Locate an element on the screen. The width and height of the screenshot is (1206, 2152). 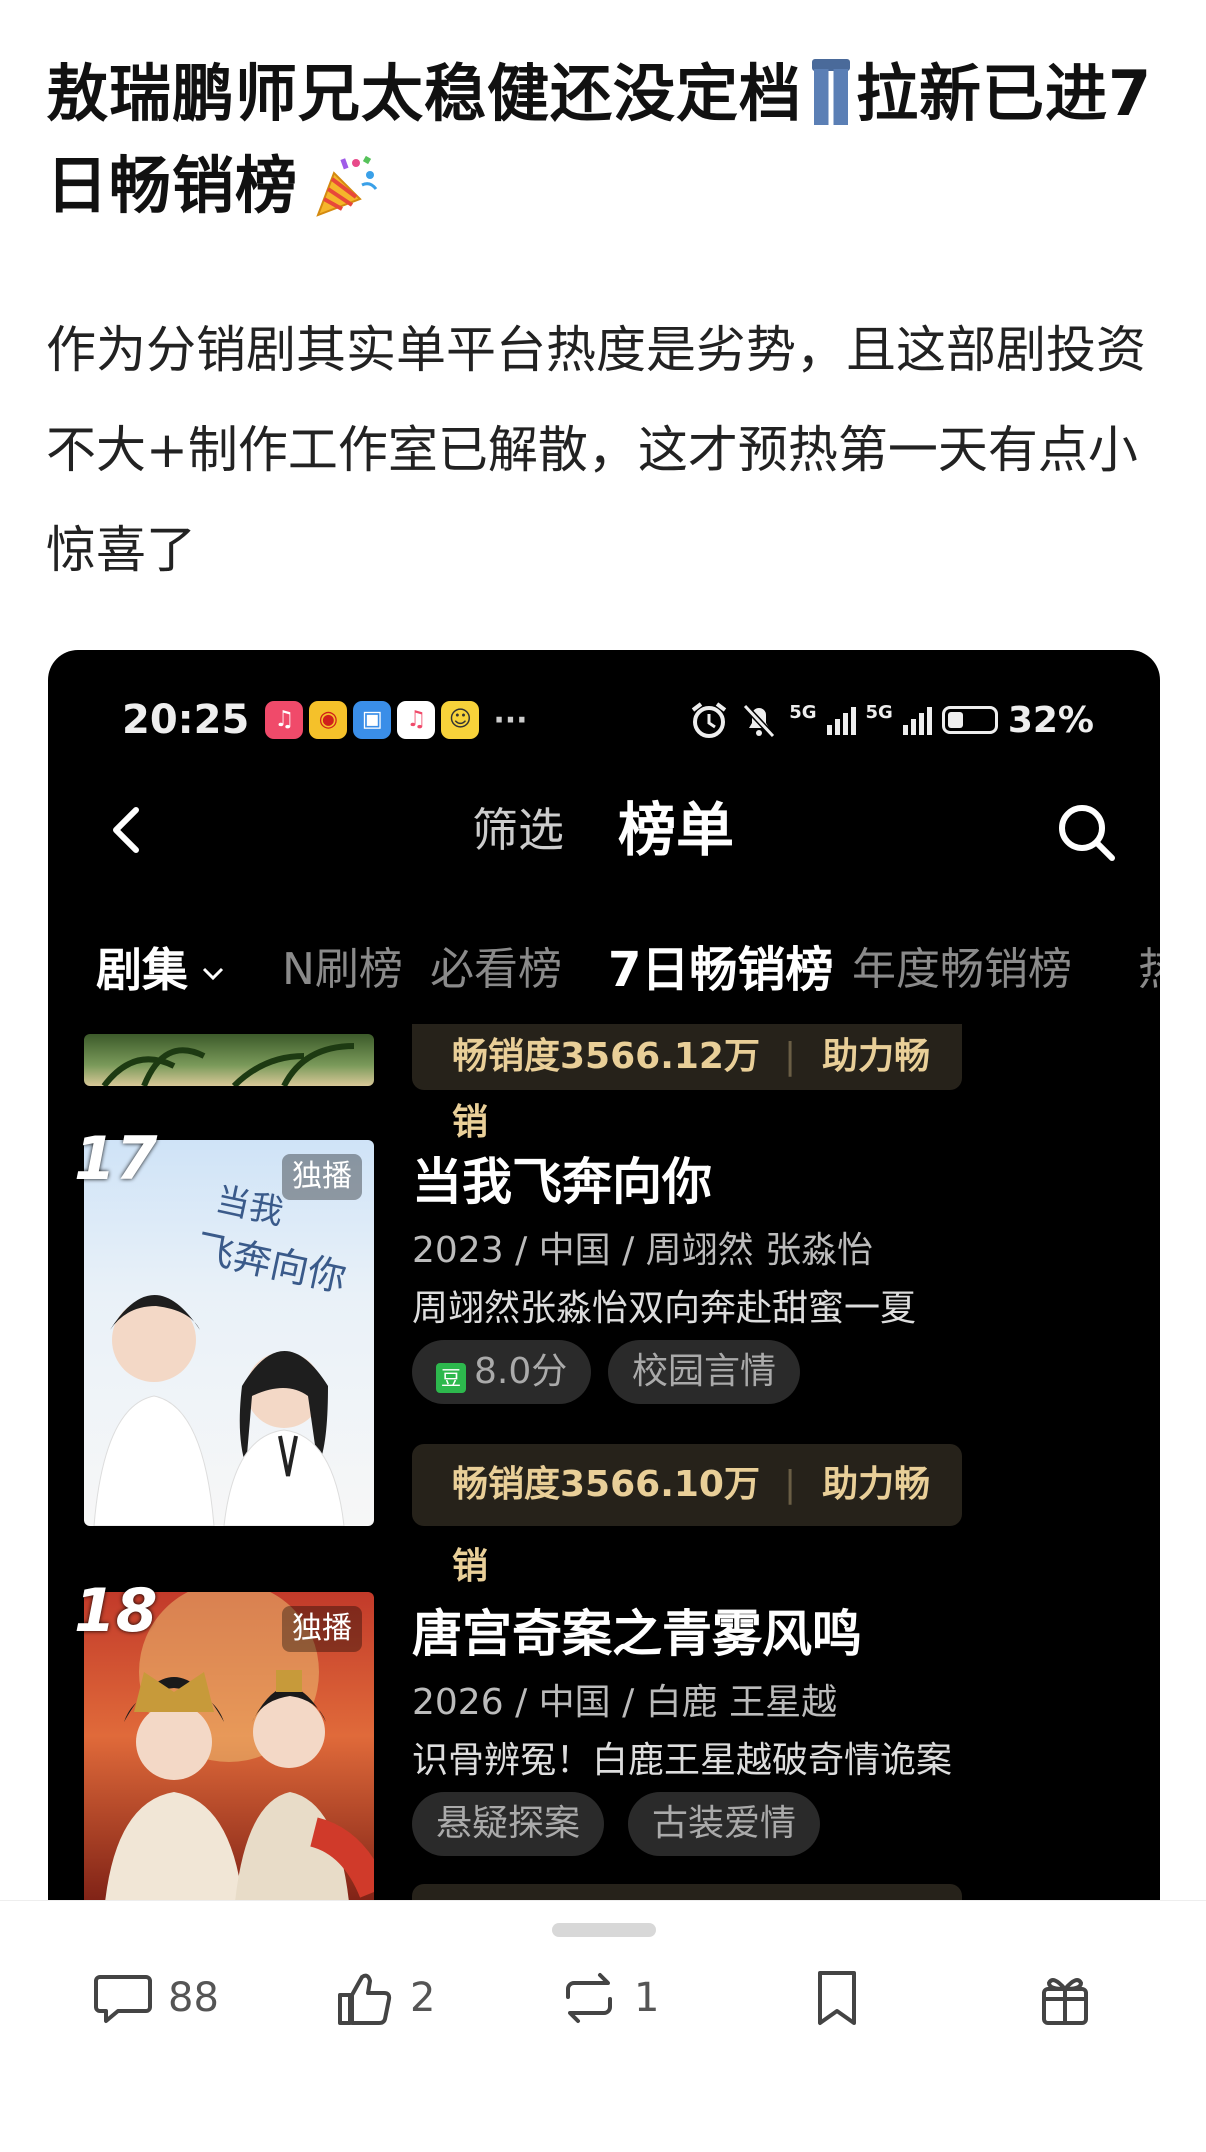
status-right: 5G 5G 32% is located at coordinates (891, 720).